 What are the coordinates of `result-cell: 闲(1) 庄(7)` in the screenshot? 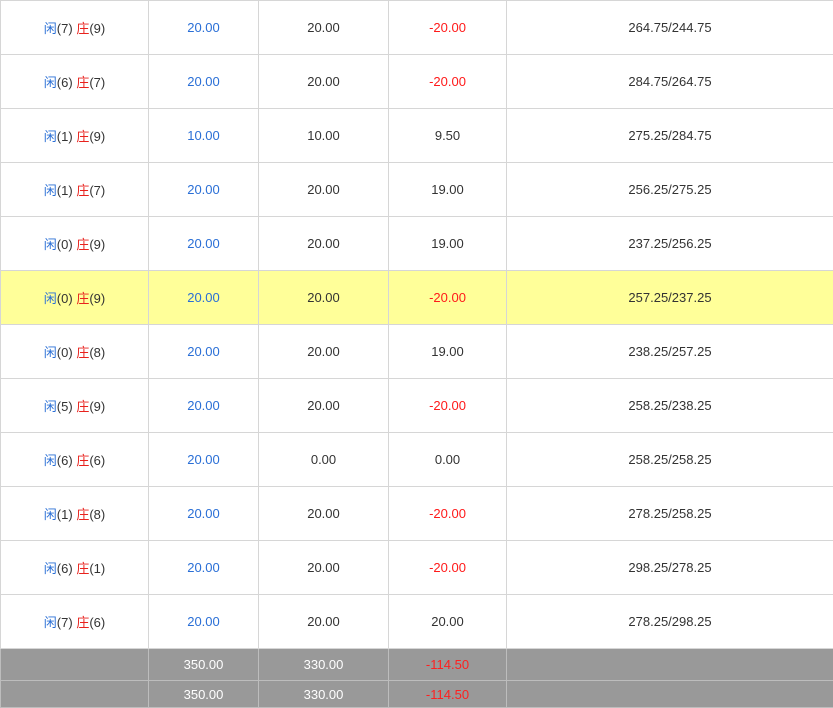 It's located at (75, 190).